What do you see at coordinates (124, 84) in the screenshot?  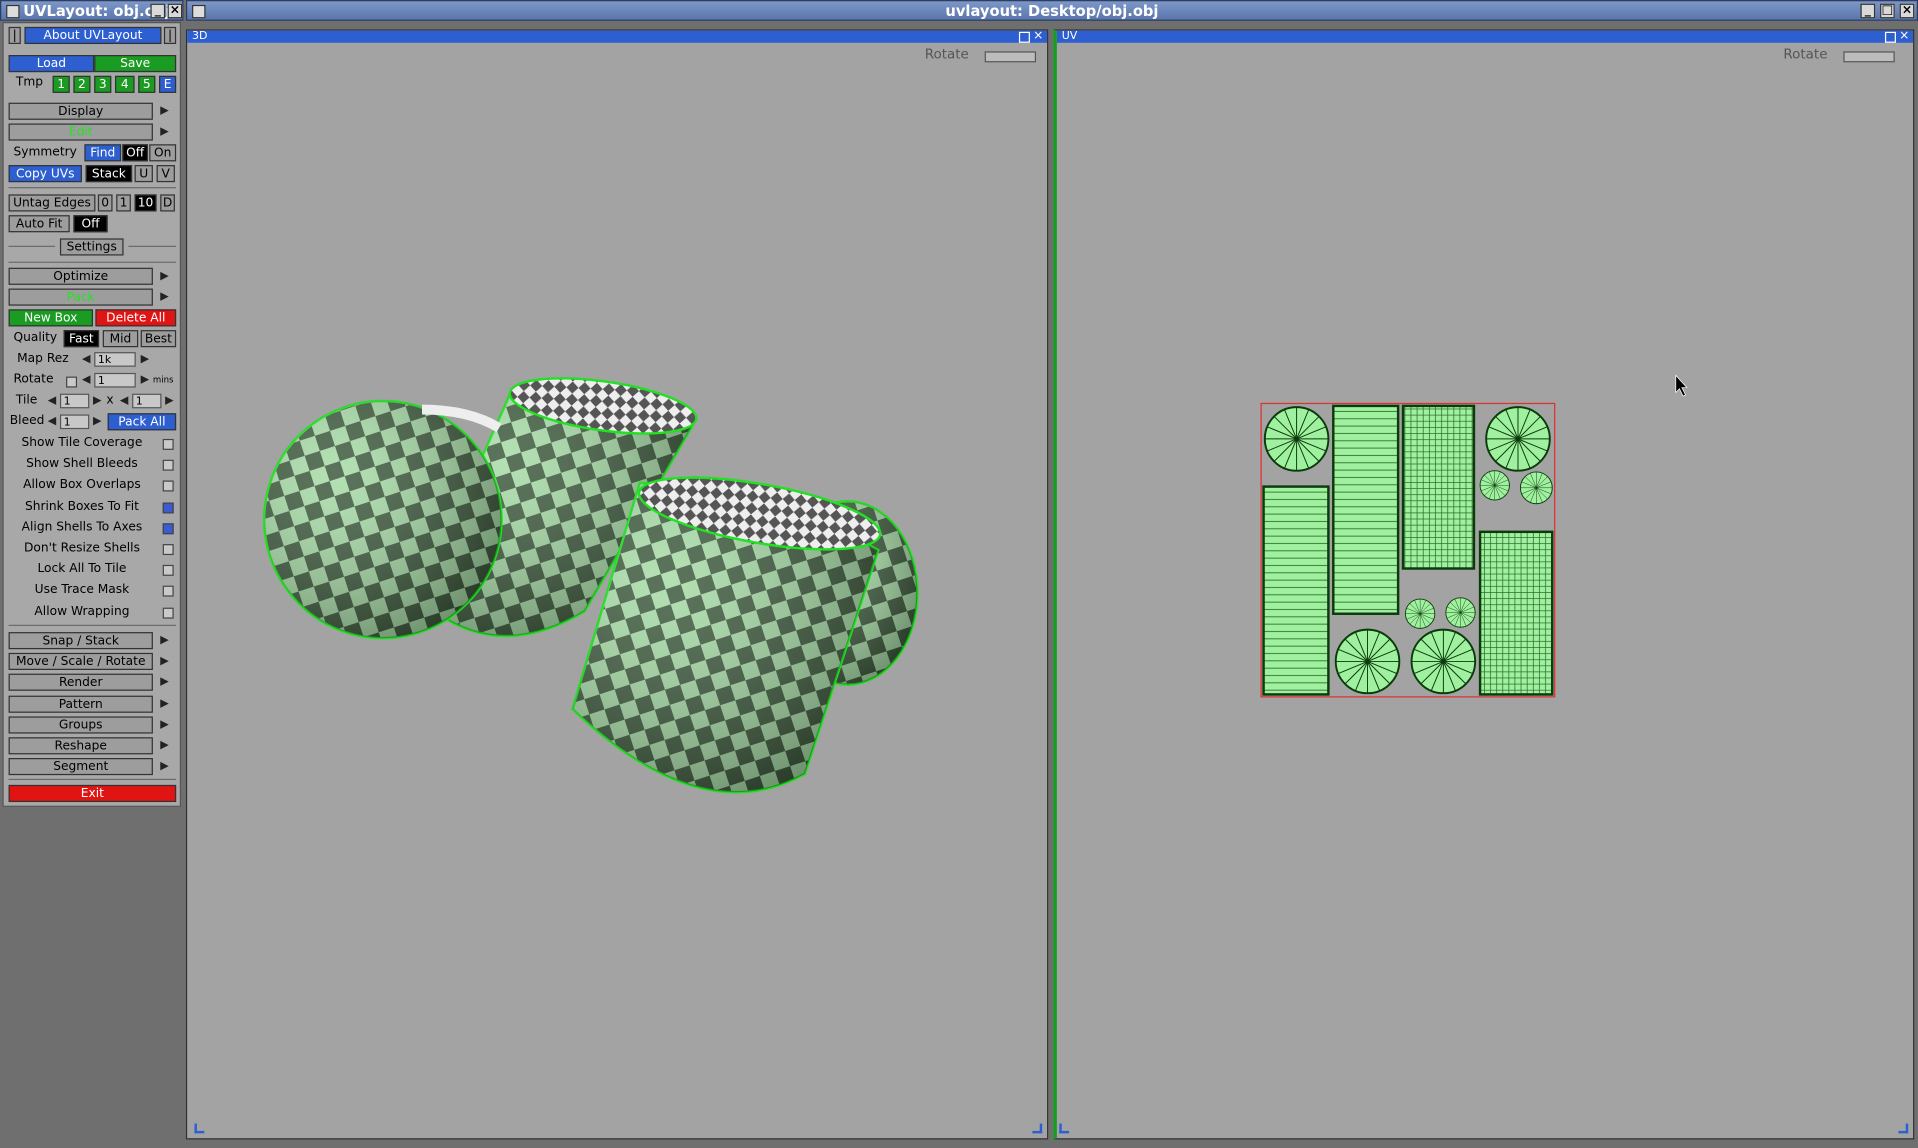 I see `tmp-slot-4: 4` at bounding box center [124, 84].